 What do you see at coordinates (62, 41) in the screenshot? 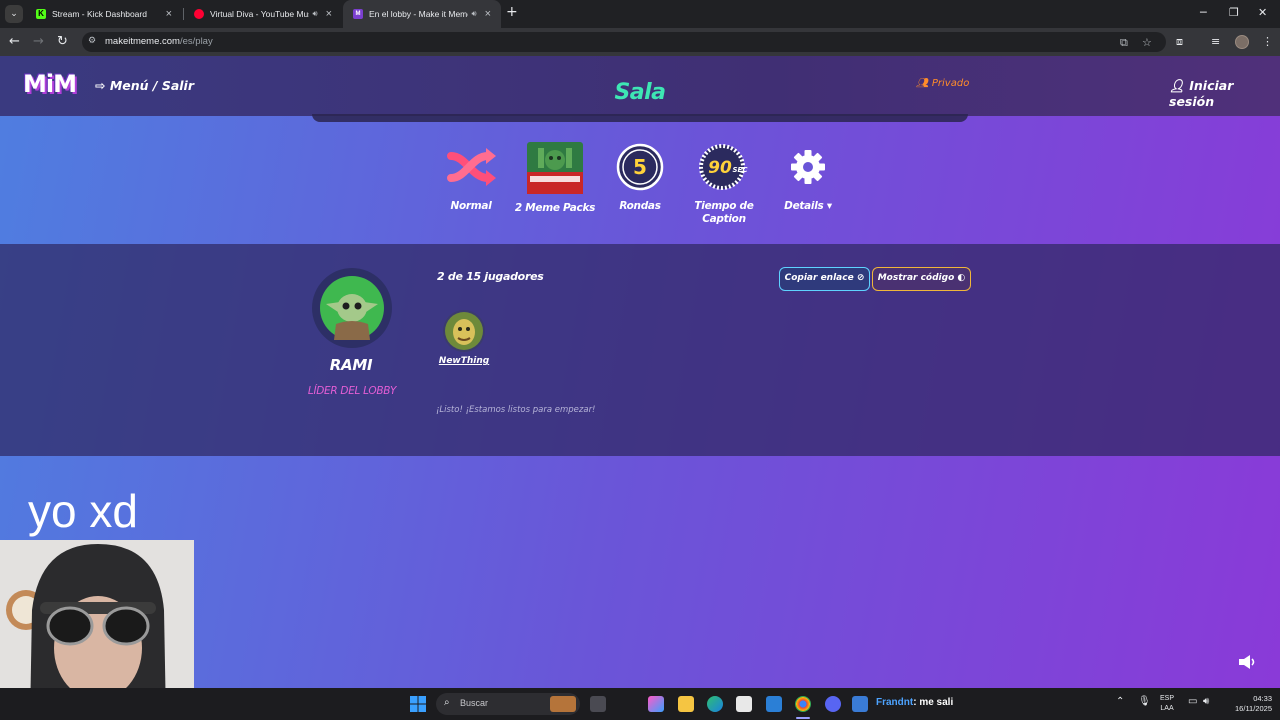
I see `reload-icon: ↻` at bounding box center [62, 41].